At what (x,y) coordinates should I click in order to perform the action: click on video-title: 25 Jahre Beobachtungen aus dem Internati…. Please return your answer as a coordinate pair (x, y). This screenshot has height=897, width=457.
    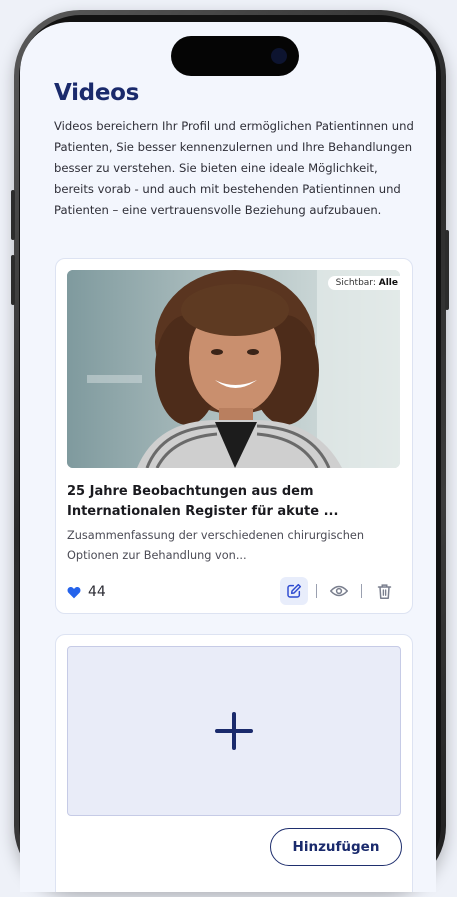
    Looking at the image, I should click on (232, 502).